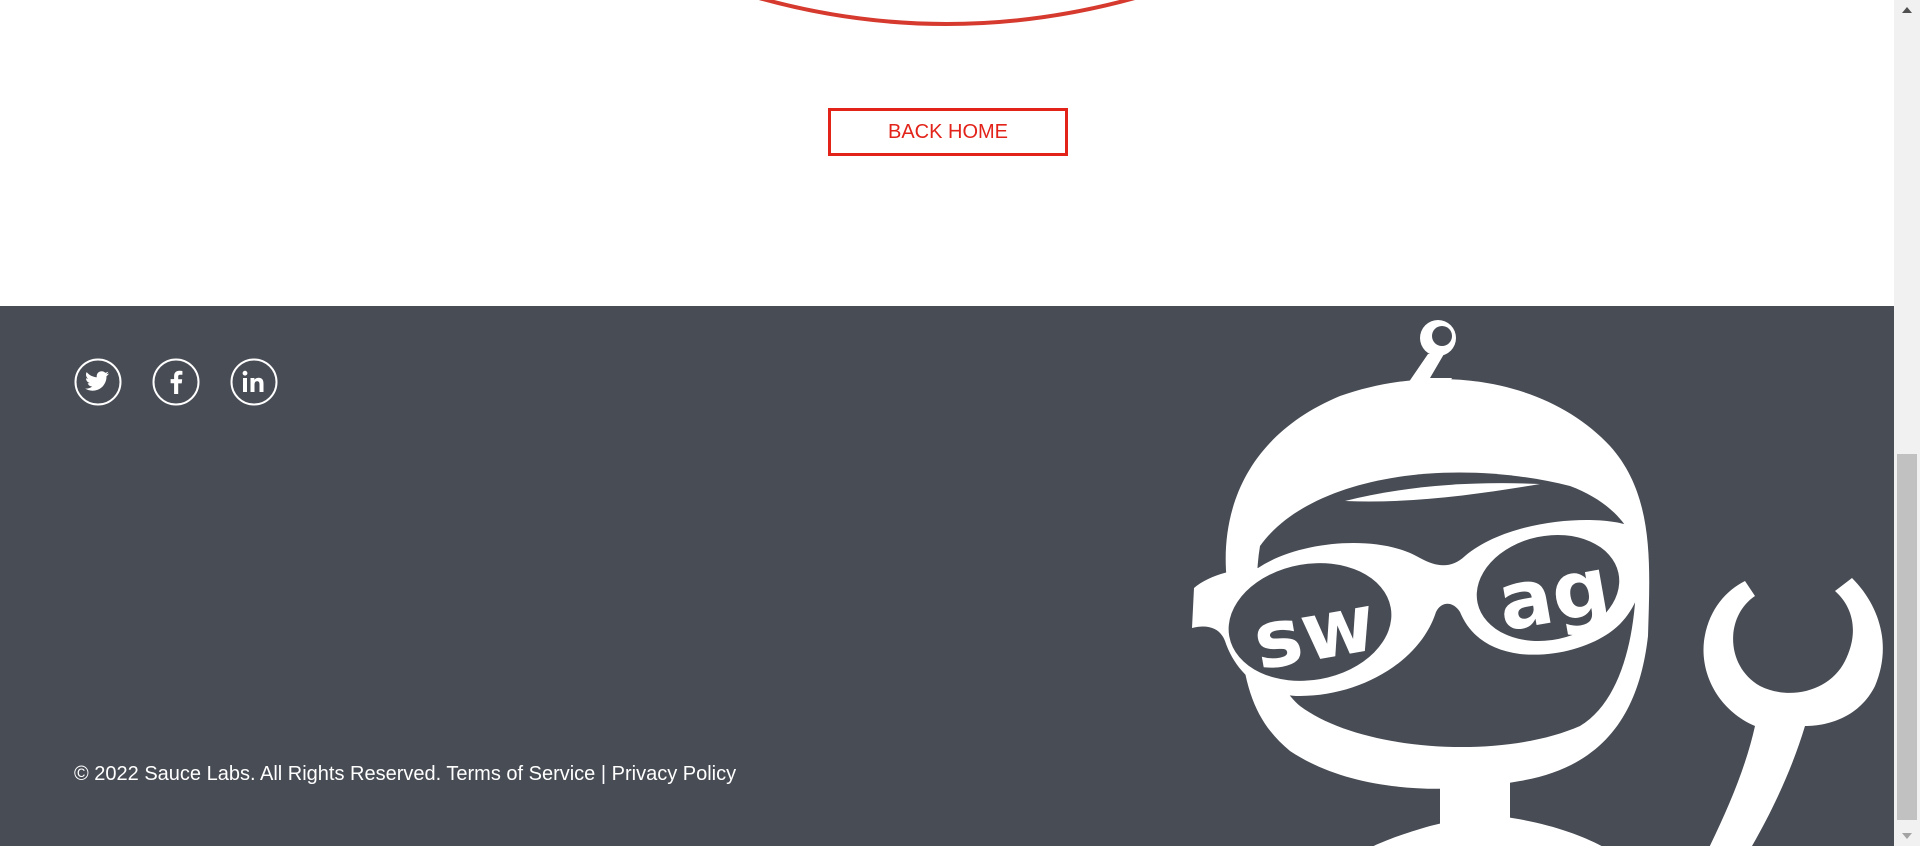 This screenshot has width=1920, height=846. I want to click on privacy-policy-link: Privacy Policy, so click(674, 774).